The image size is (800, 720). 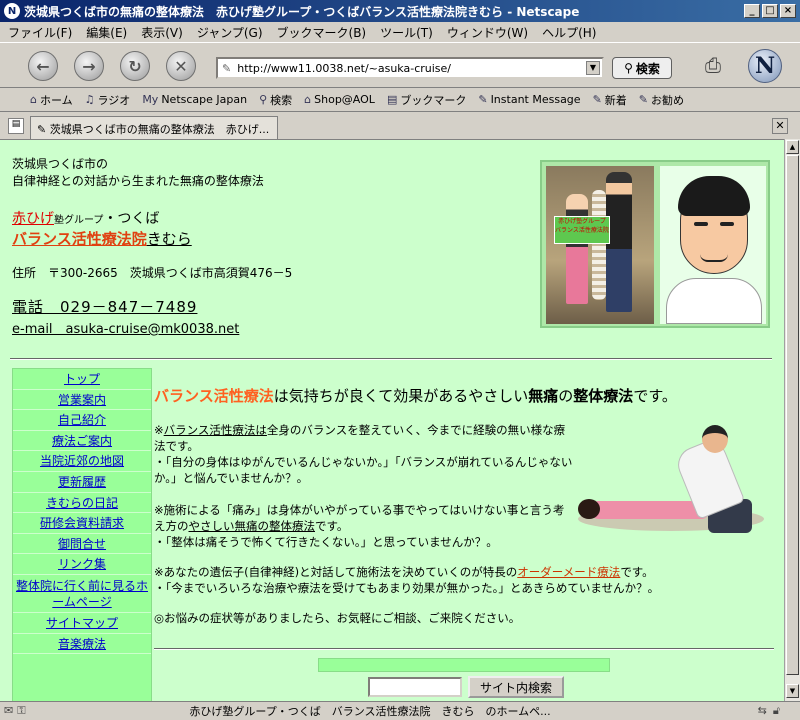 I want to click on brand-tsukuba: ・つくば, so click(x=131, y=219).